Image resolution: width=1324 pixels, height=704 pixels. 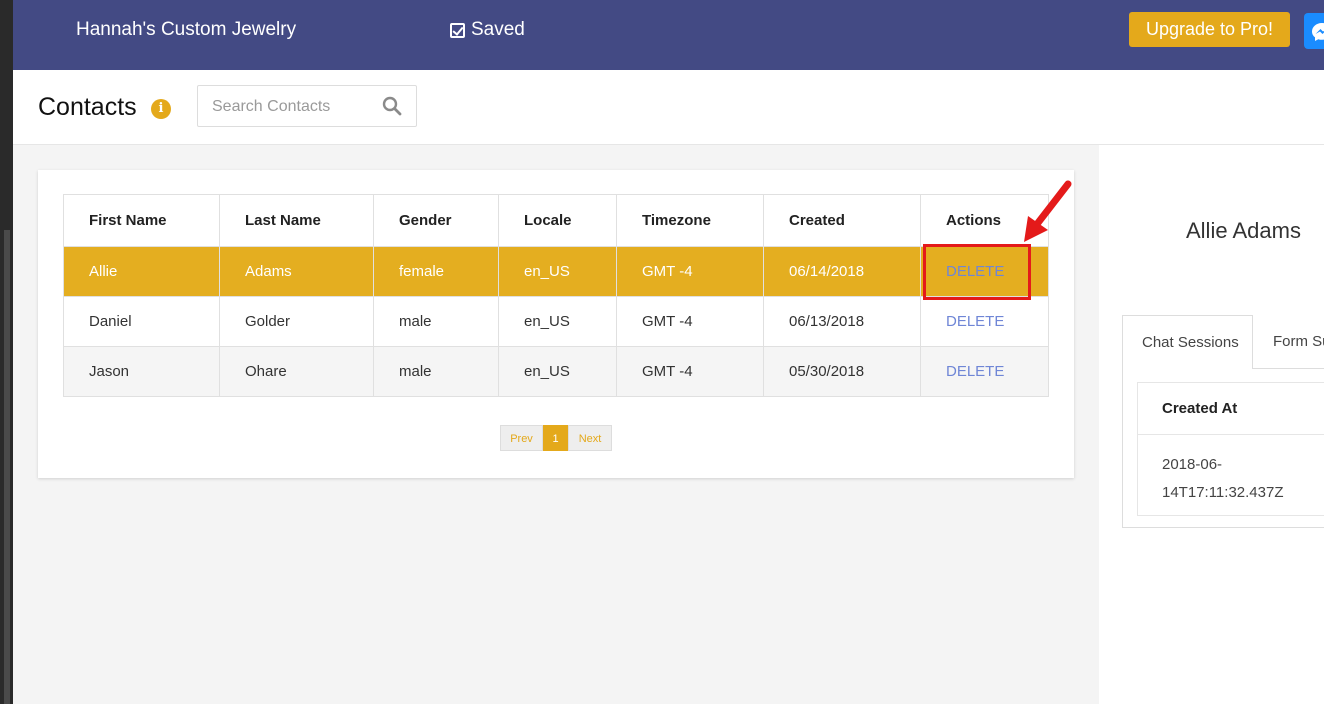 I want to click on saved-status: Saved, so click(x=487, y=30).